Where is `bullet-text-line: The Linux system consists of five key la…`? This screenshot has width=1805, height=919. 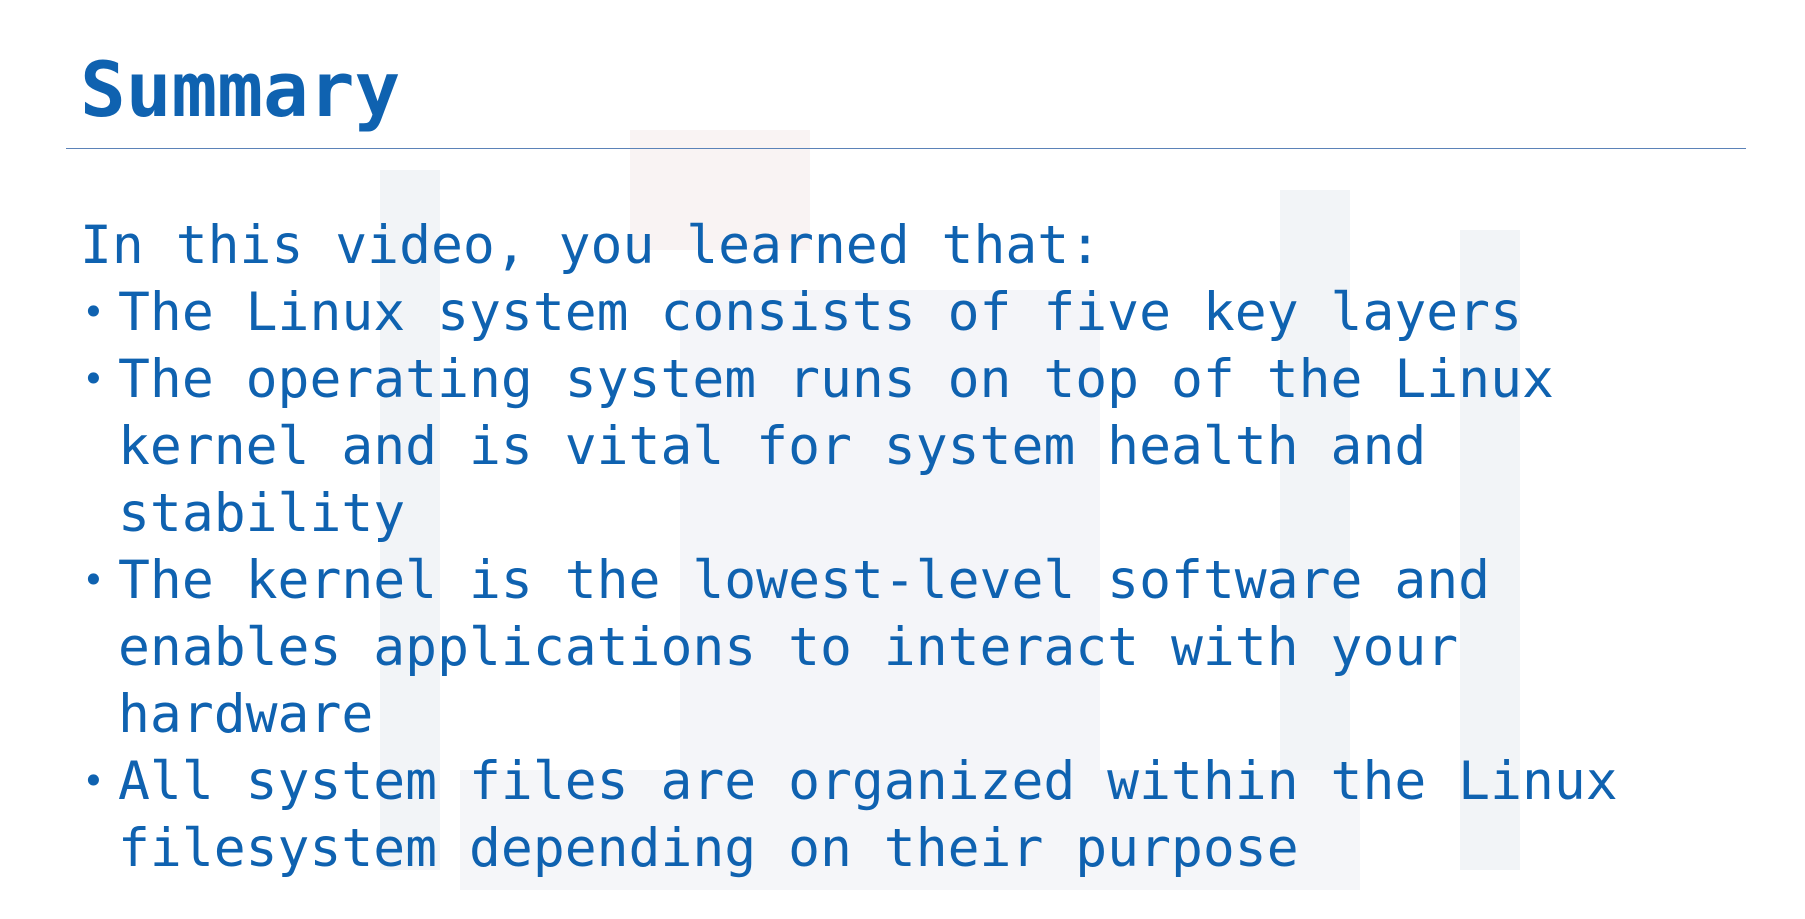 bullet-text-line: The Linux system consists of five key la… is located at coordinates (820, 312).